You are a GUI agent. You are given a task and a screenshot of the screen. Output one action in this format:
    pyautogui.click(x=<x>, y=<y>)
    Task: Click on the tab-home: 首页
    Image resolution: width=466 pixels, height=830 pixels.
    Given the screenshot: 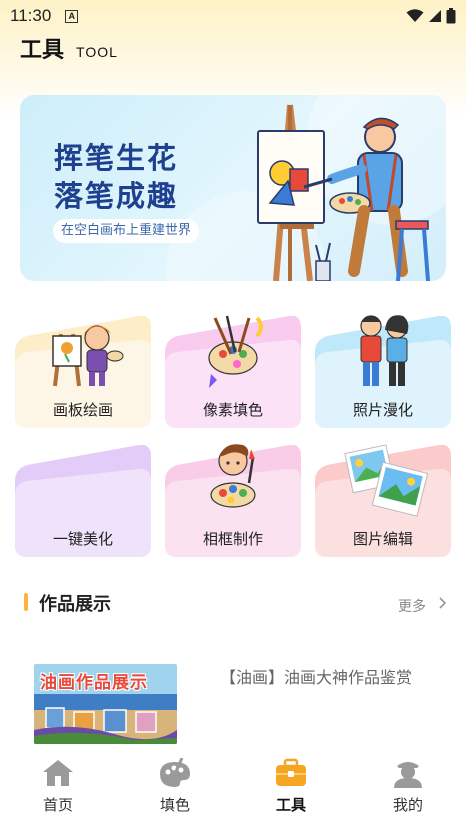 What is the action you would take?
    pyautogui.click(x=58, y=788)
    